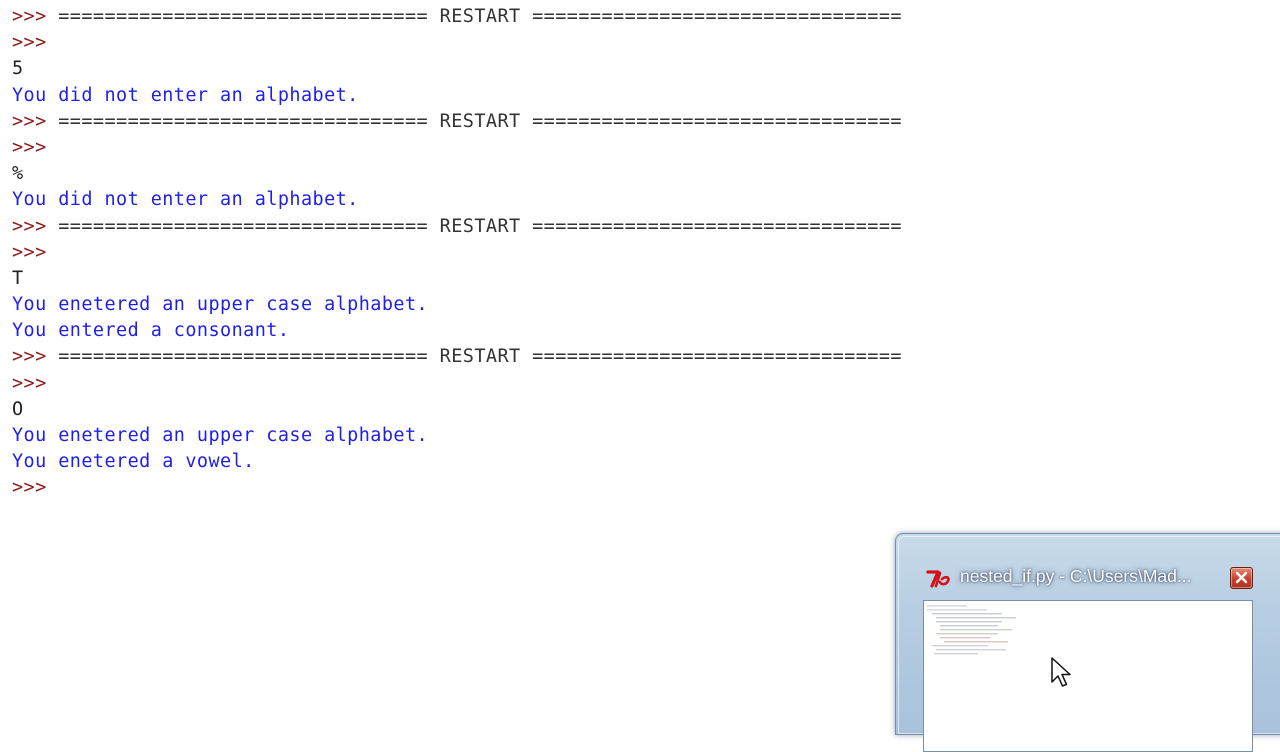  What do you see at coordinates (133, 462) in the screenshot?
I see `program-output: You enetered a vowel.` at bounding box center [133, 462].